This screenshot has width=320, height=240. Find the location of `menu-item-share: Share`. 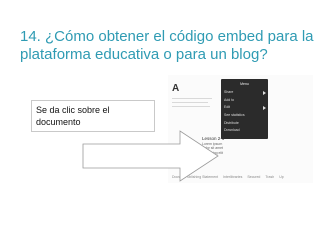

menu-item-share: Share is located at coordinates (228, 92).